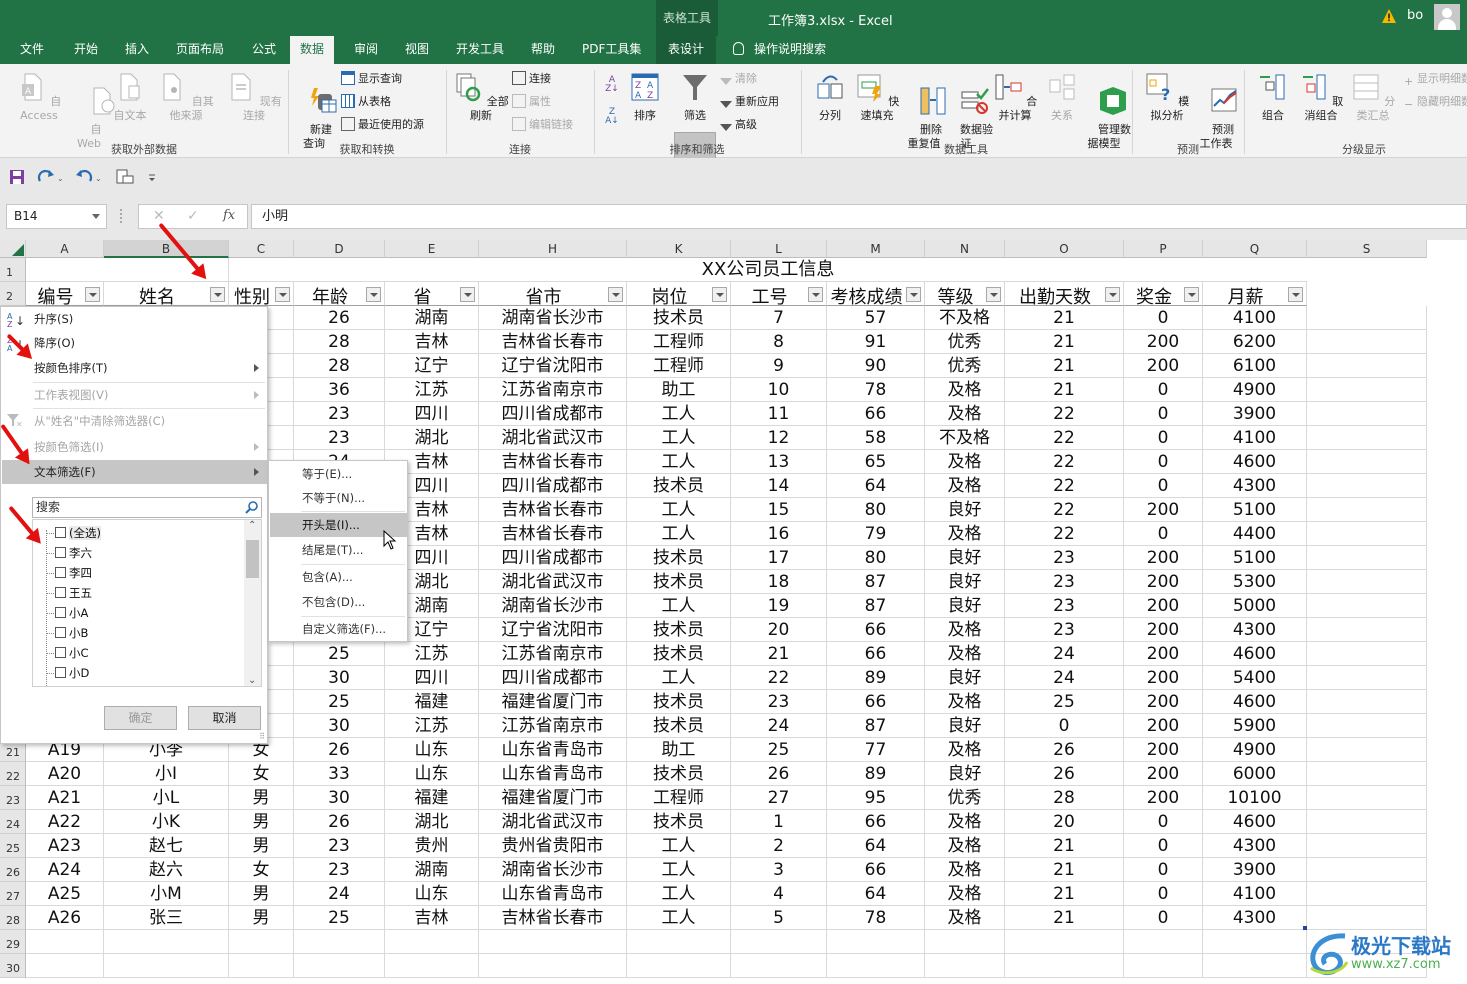 Image resolution: width=1467 pixels, height=984 pixels. Describe the element at coordinates (432, 822) in the screenshot. I see `cell: 湖北` at that location.